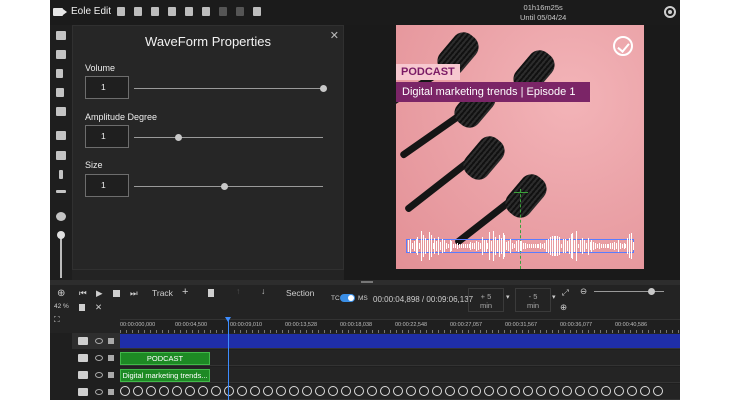  I want to click on split-icon, so click(61, 174).